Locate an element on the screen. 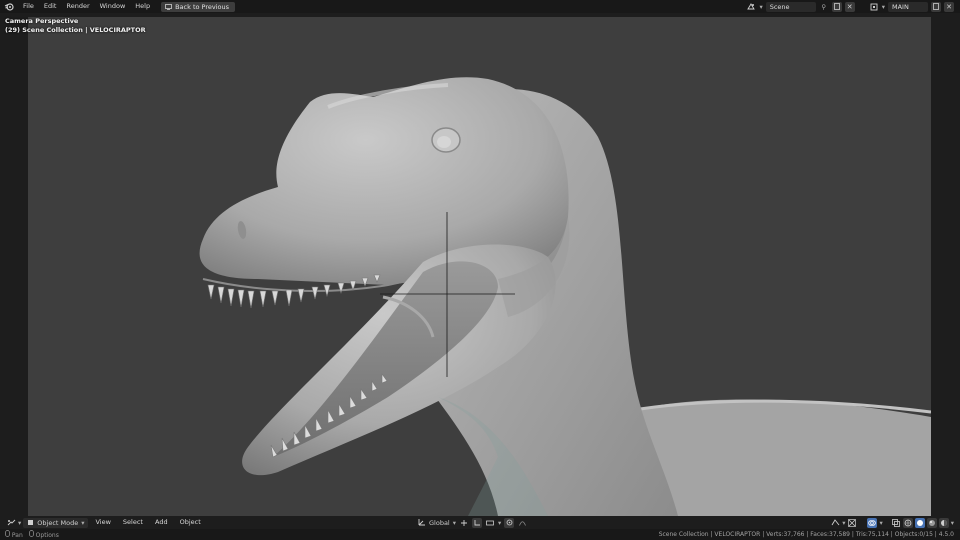 The height and width of the screenshot is (540, 960). view-layer-icon is located at coordinates (874, 7).